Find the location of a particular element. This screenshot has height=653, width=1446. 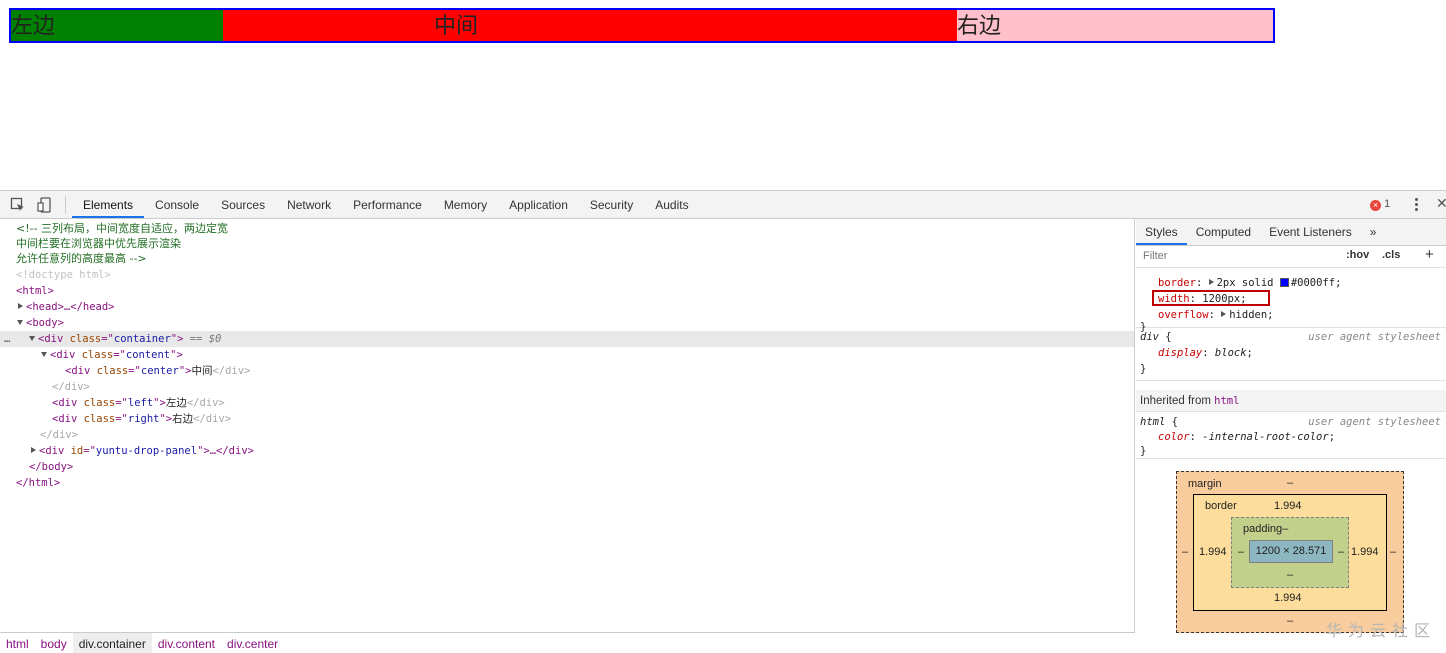

tab-elements: Elements is located at coordinates (108, 204).